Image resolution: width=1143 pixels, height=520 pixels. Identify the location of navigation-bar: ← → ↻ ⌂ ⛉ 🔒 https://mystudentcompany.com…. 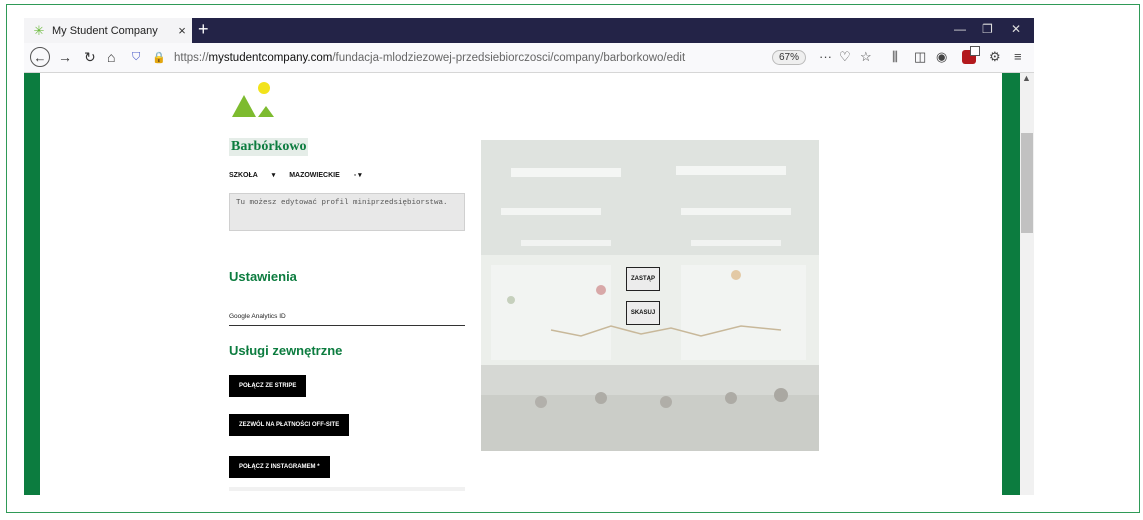
(529, 58).